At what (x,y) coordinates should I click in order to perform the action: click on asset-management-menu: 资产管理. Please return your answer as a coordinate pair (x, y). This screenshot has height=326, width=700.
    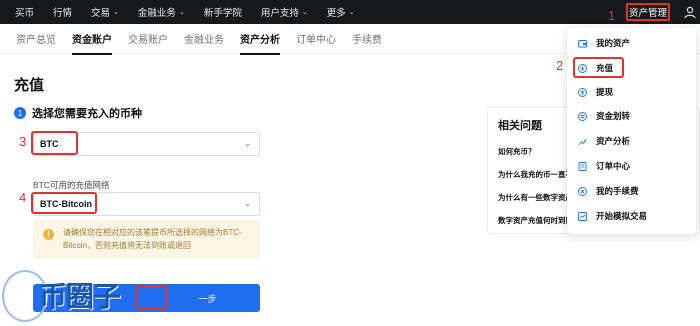
    Looking at the image, I should click on (648, 12).